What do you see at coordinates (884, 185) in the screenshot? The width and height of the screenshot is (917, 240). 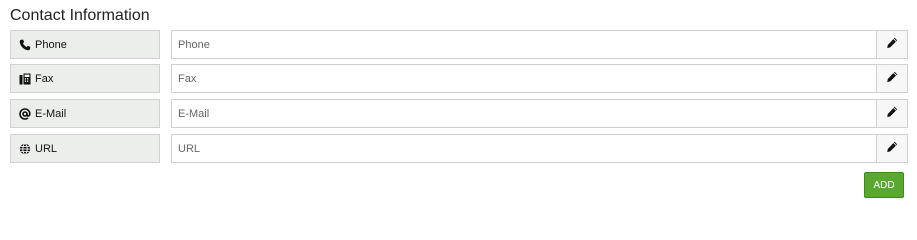 I see `add-button: ADD` at bounding box center [884, 185].